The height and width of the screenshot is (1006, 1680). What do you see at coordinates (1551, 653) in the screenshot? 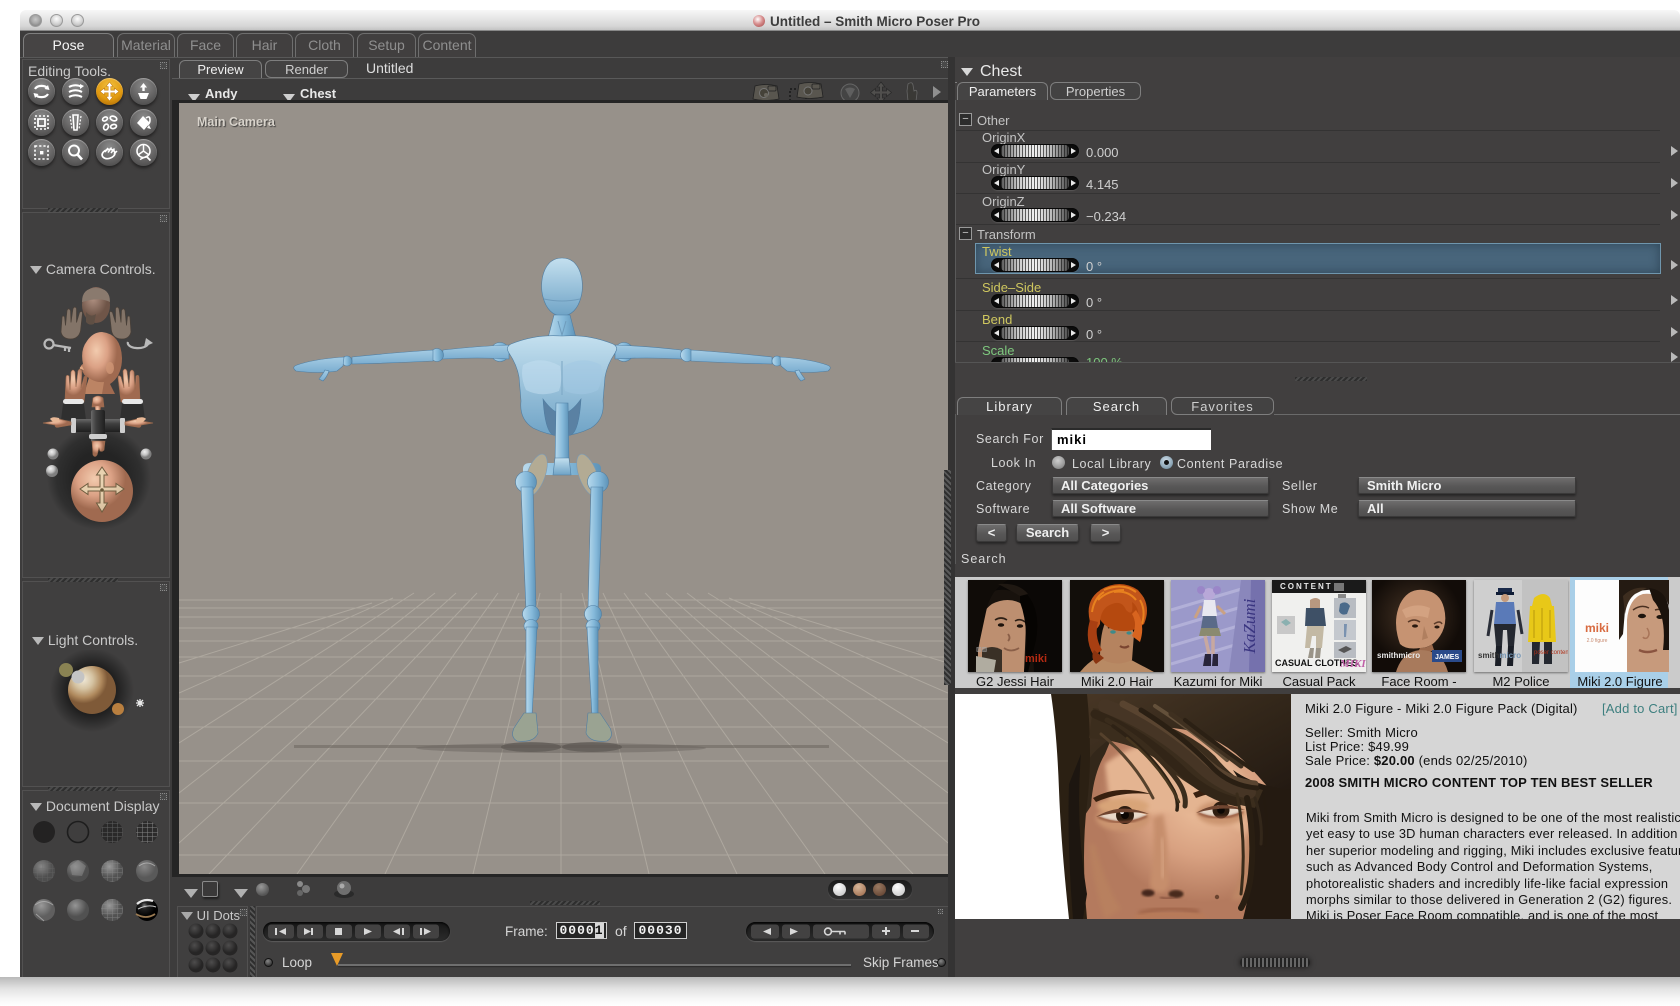
I see `svg-text: poser content` at bounding box center [1551, 653].